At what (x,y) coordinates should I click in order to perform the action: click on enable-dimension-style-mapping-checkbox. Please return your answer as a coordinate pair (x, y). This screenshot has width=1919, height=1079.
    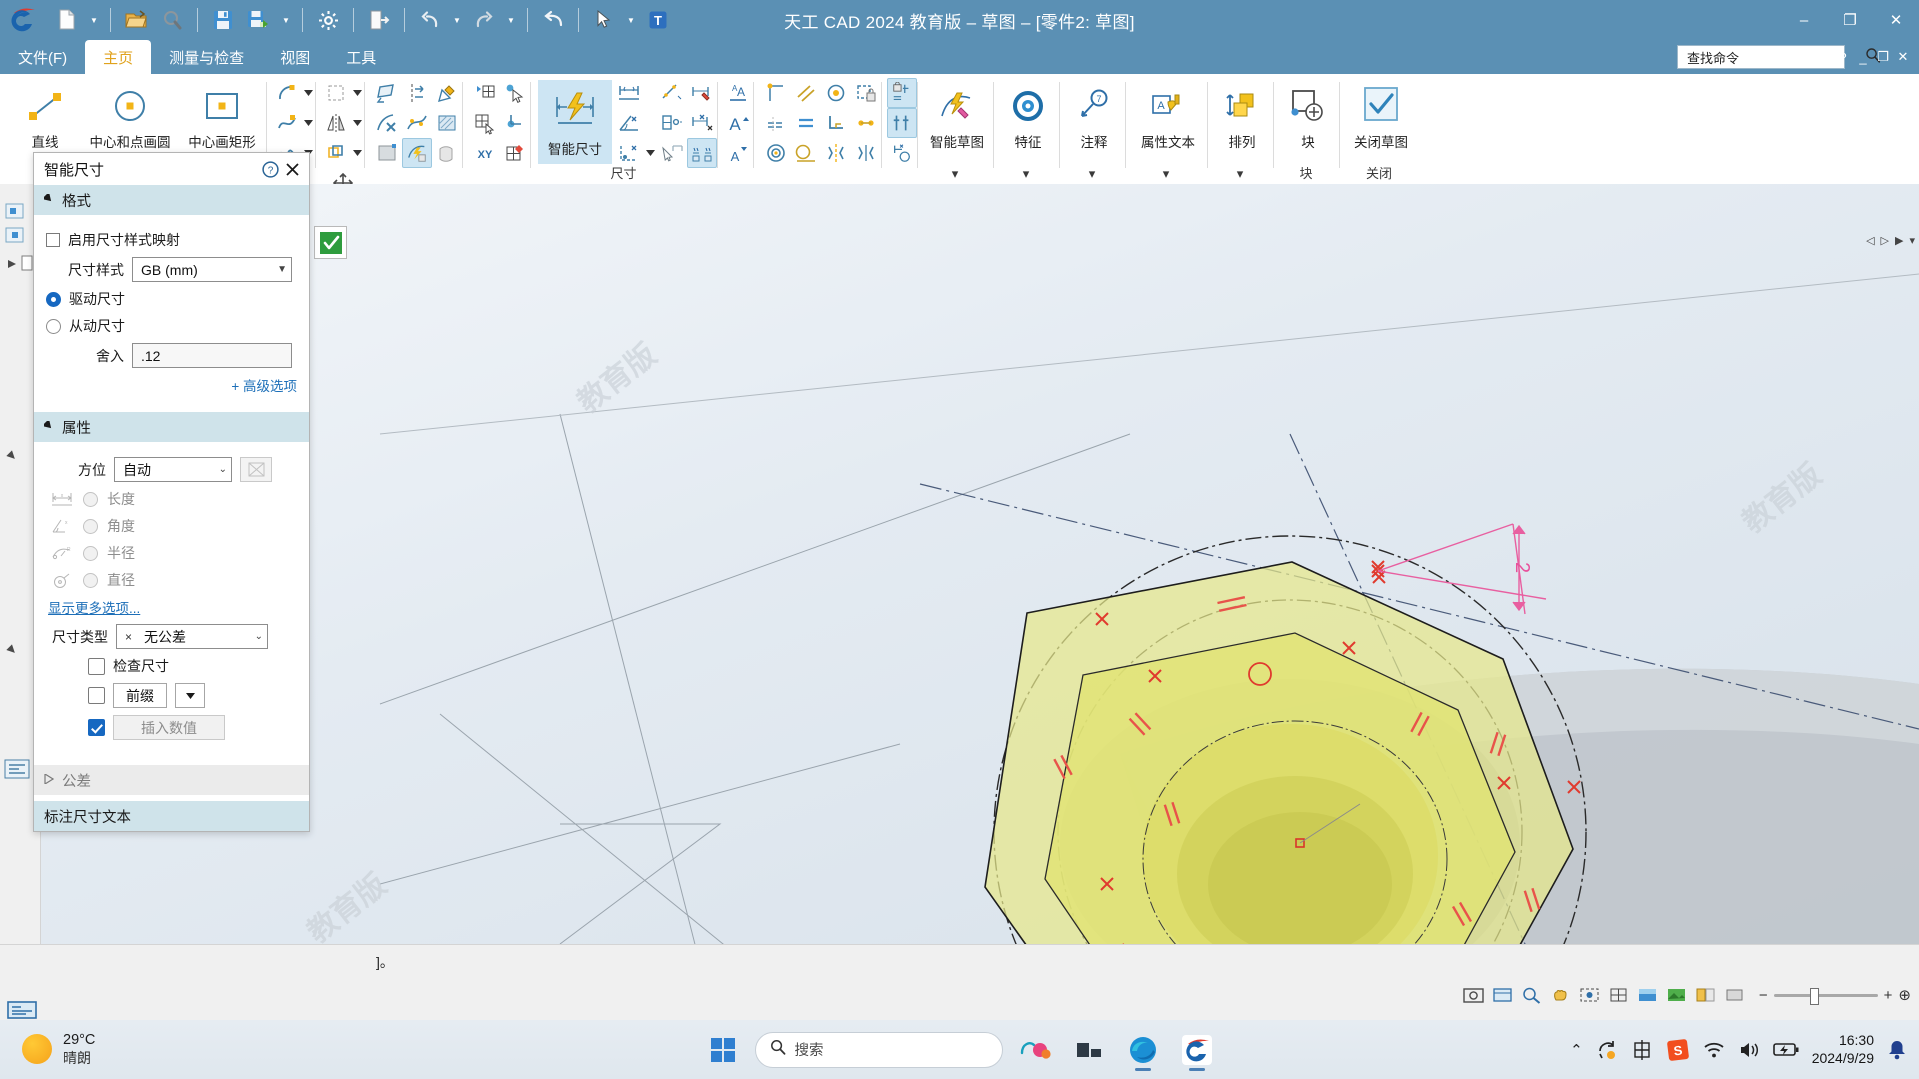
    Looking at the image, I should click on (53, 240).